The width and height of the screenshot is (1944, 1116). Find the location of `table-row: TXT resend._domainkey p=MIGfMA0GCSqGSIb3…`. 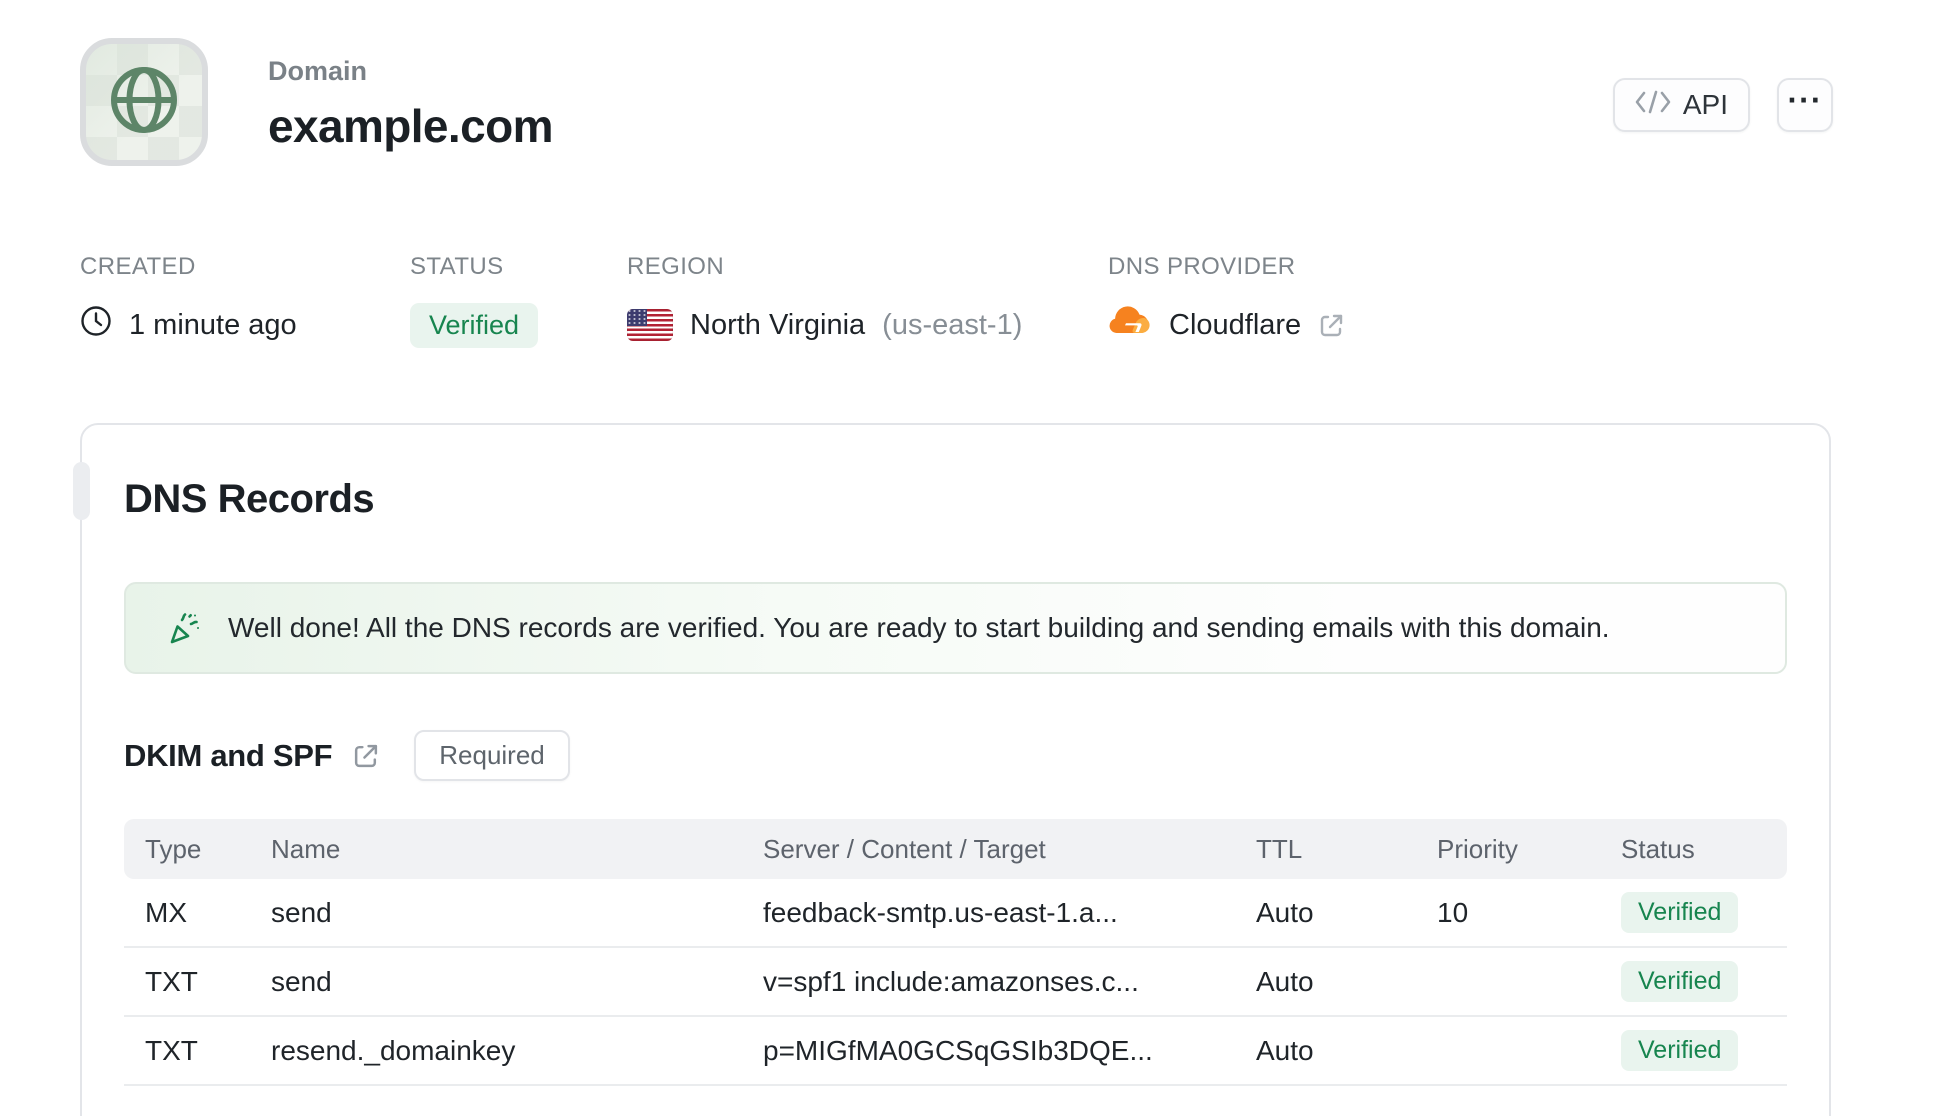

table-row: TXT resend._domainkey p=MIGfMA0GCSqGSIb3… is located at coordinates (955, 1051).